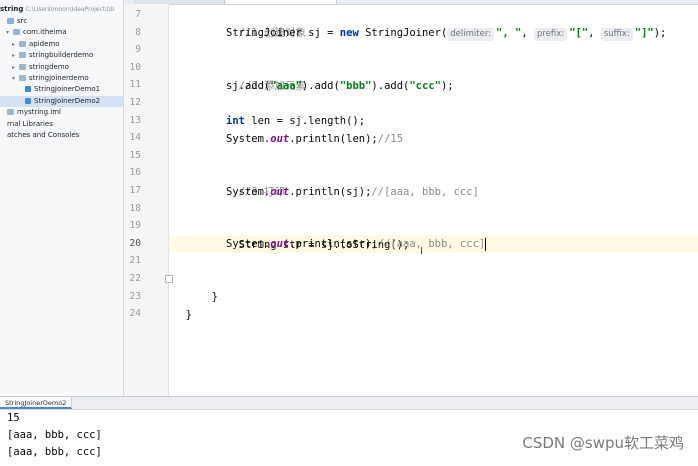 The width and height of the screenshot is (698, 466). What do you see at coordinates (330, 192) in the screenshot?
I see `code-text: .println(sj);` at bounding box center [330, 192].